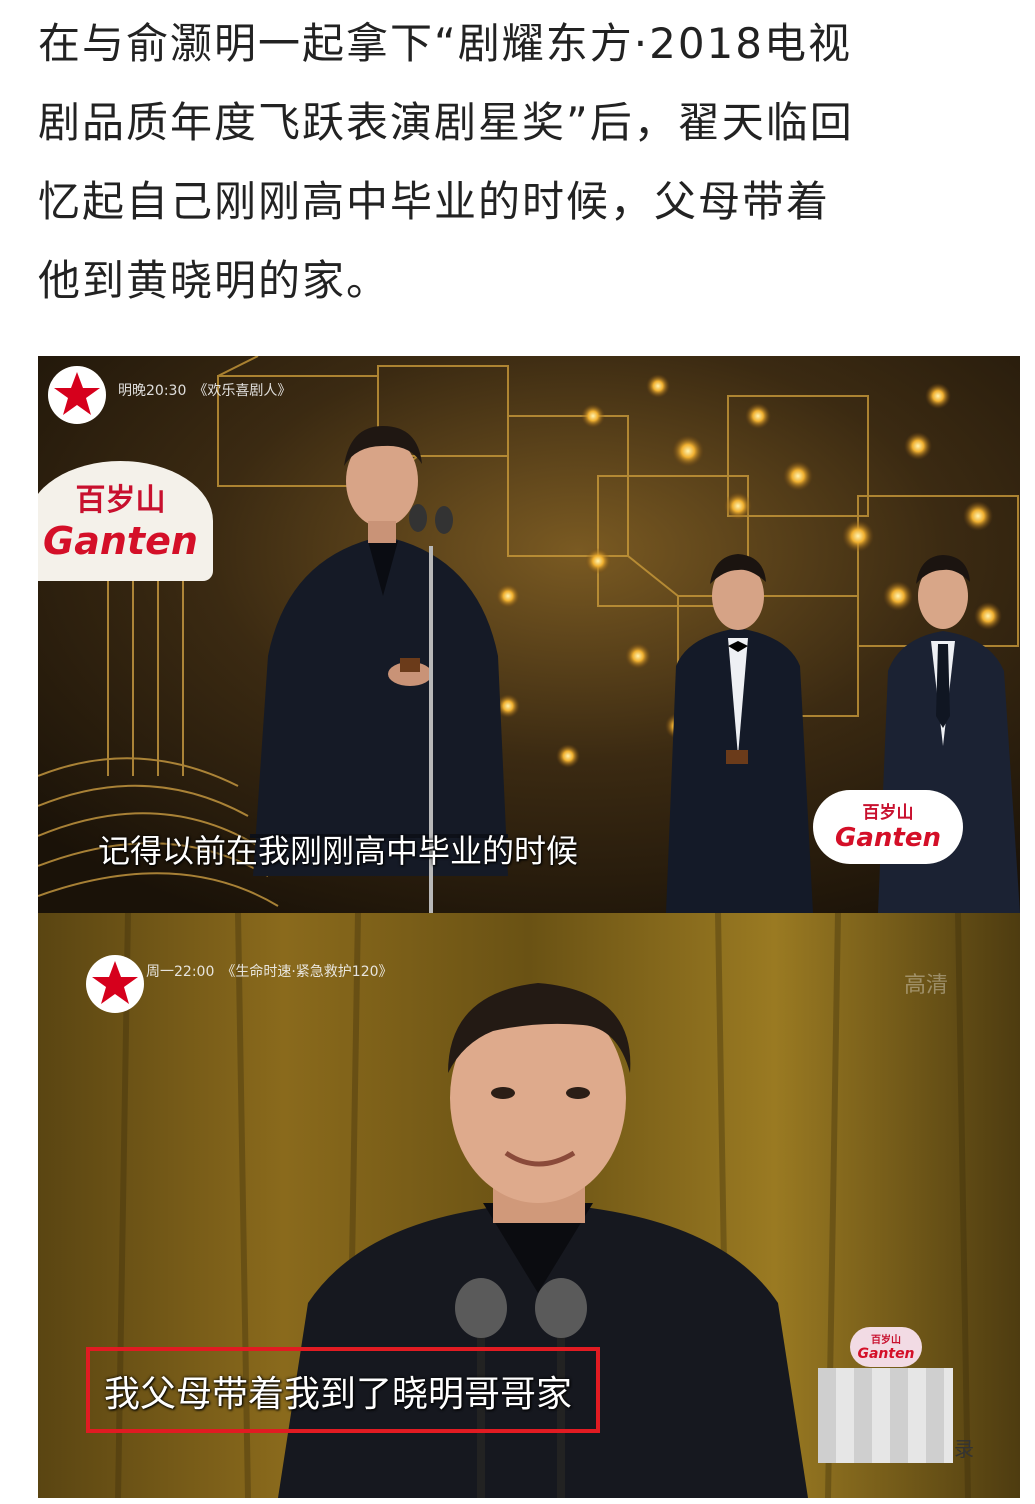  Describe the element at coordinates (445, 43) in the screenshot. I see `article-line: 在与俞灏明一起拿下“剧耀东方·2018电视` at that location.